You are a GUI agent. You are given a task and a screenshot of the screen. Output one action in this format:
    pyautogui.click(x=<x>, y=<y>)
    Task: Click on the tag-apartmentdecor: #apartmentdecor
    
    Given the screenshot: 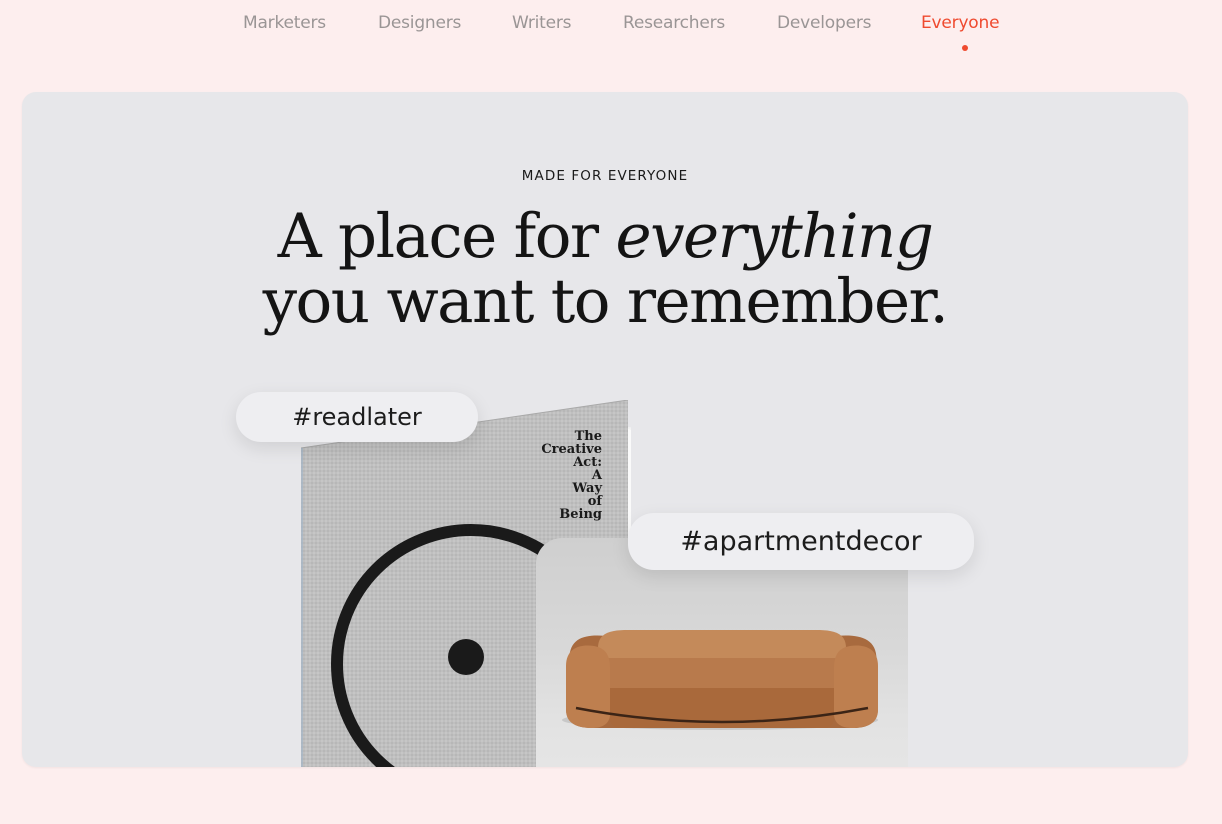 What is the action you would take?
    pyautogui.click(x=801, y=541)
    